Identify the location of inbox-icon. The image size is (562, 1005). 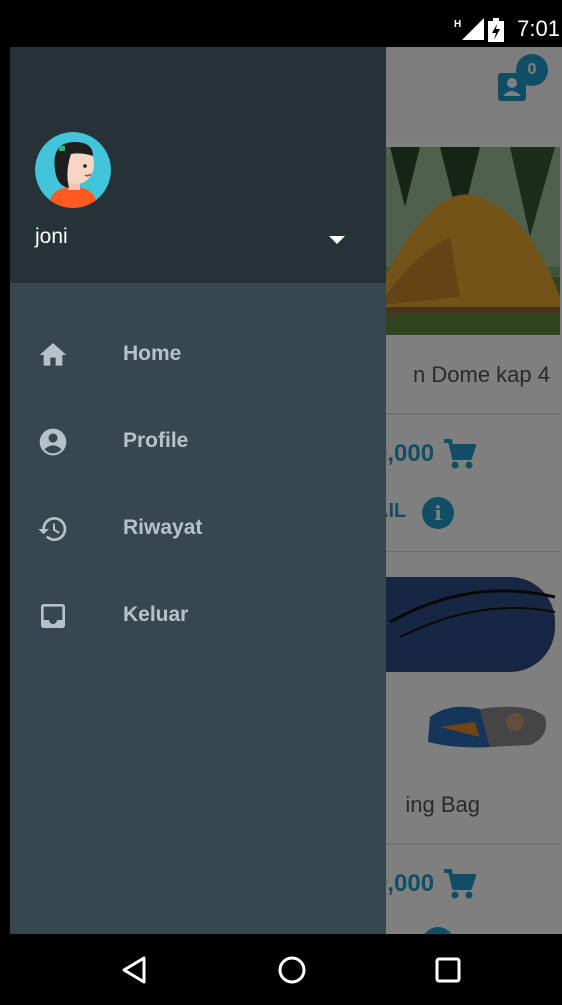
(53, 616).